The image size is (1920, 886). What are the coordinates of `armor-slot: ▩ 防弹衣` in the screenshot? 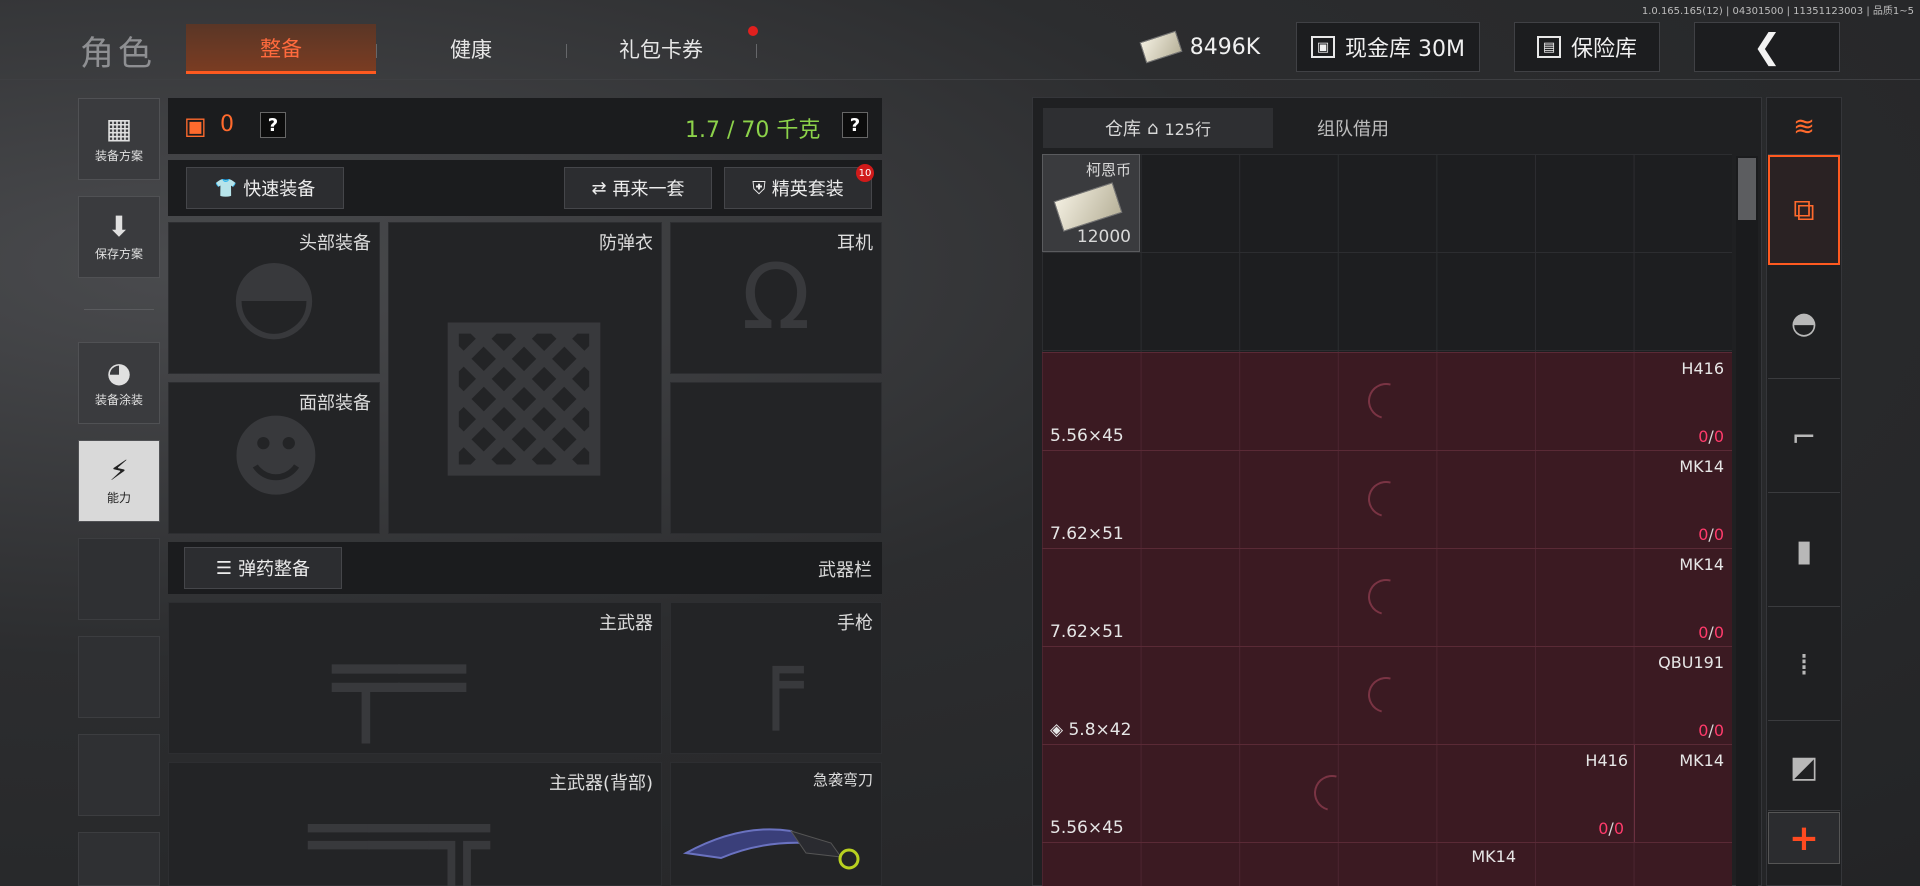 It's located at (525, 378).